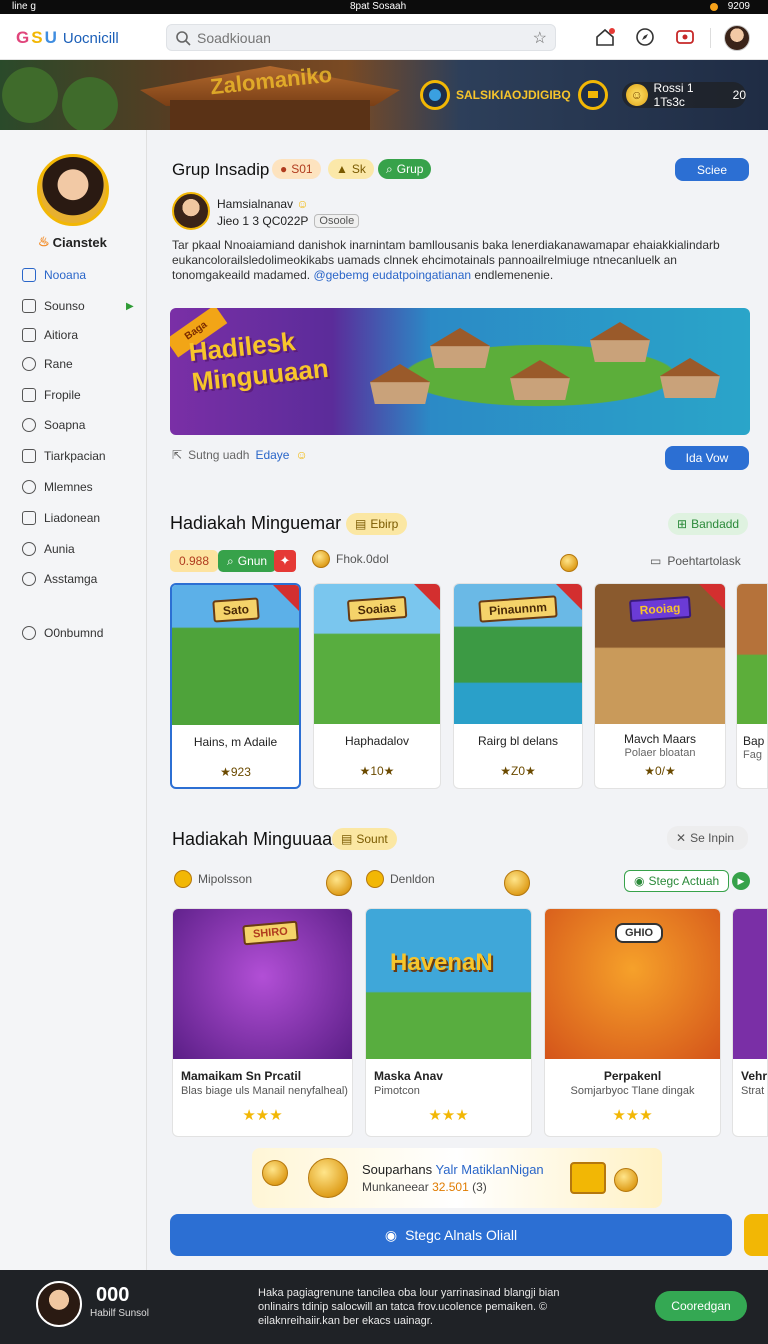  Describe the element at coordinates (756, 1235) in the screenshot. I see `secondary-action-button` at that location.